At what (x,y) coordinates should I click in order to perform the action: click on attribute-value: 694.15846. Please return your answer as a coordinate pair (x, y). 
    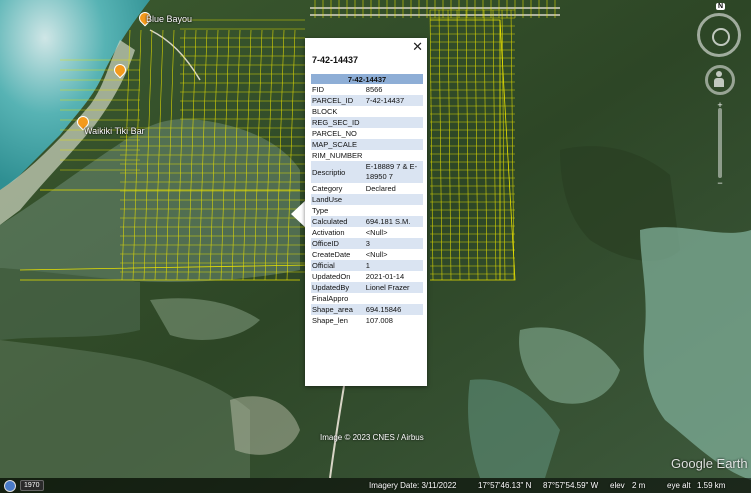
    Looking at the image, I should click on (393, 309).